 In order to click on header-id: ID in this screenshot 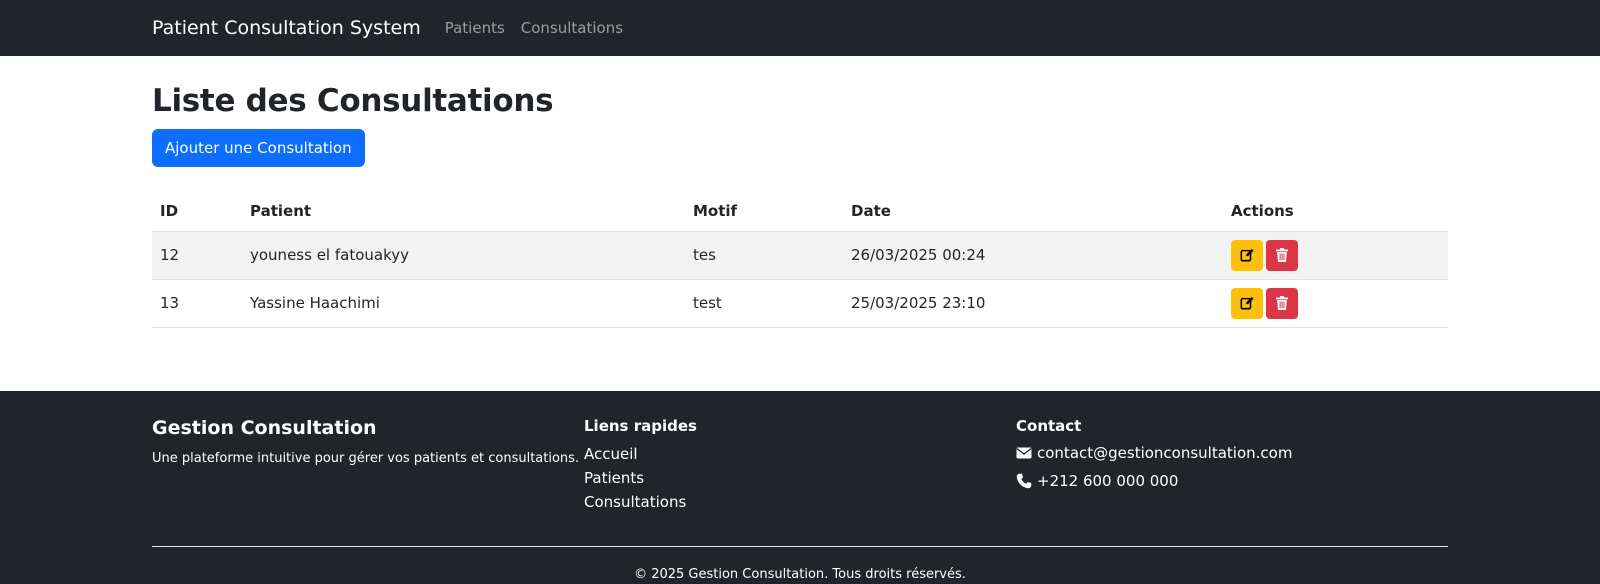, I will do `click(197, 211)`.